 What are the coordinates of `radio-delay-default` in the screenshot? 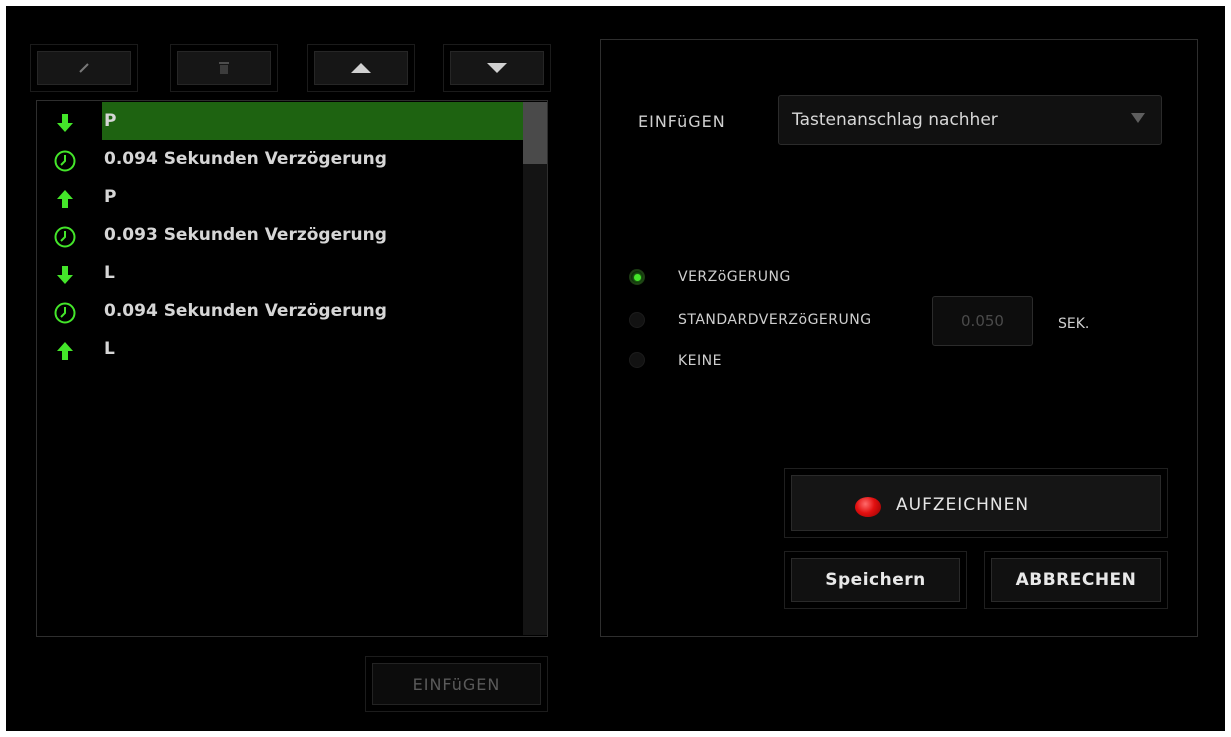 It's located at (637, 320).